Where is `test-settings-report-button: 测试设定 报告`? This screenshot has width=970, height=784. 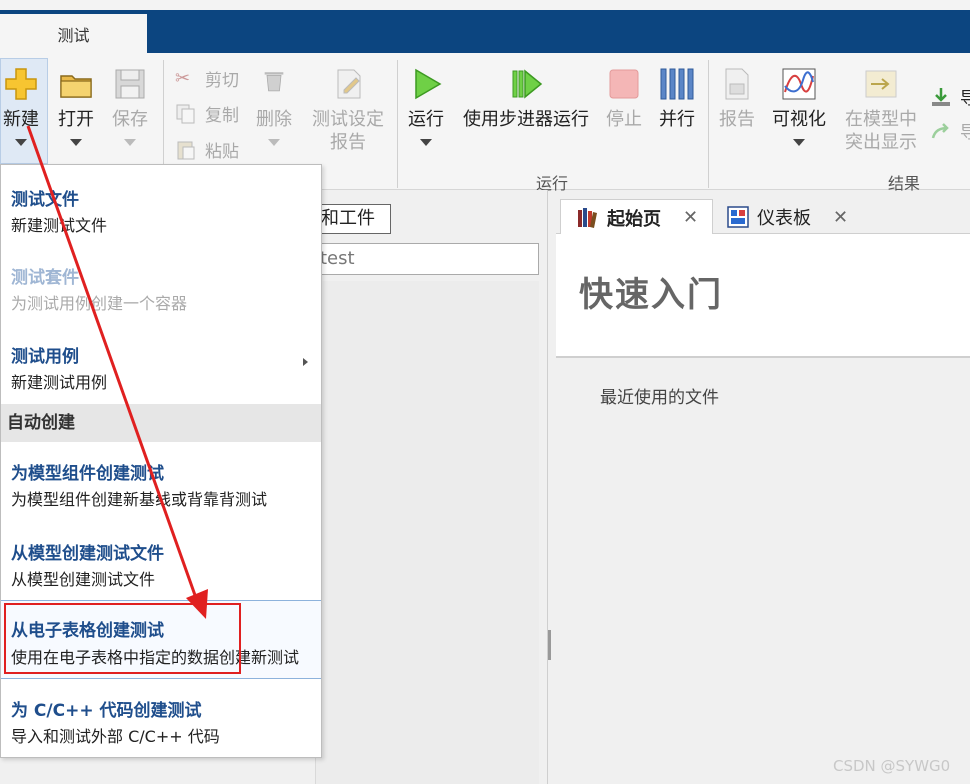
test-settings-report-button: 测试设定 报告 is located at coordinates (348, 110).